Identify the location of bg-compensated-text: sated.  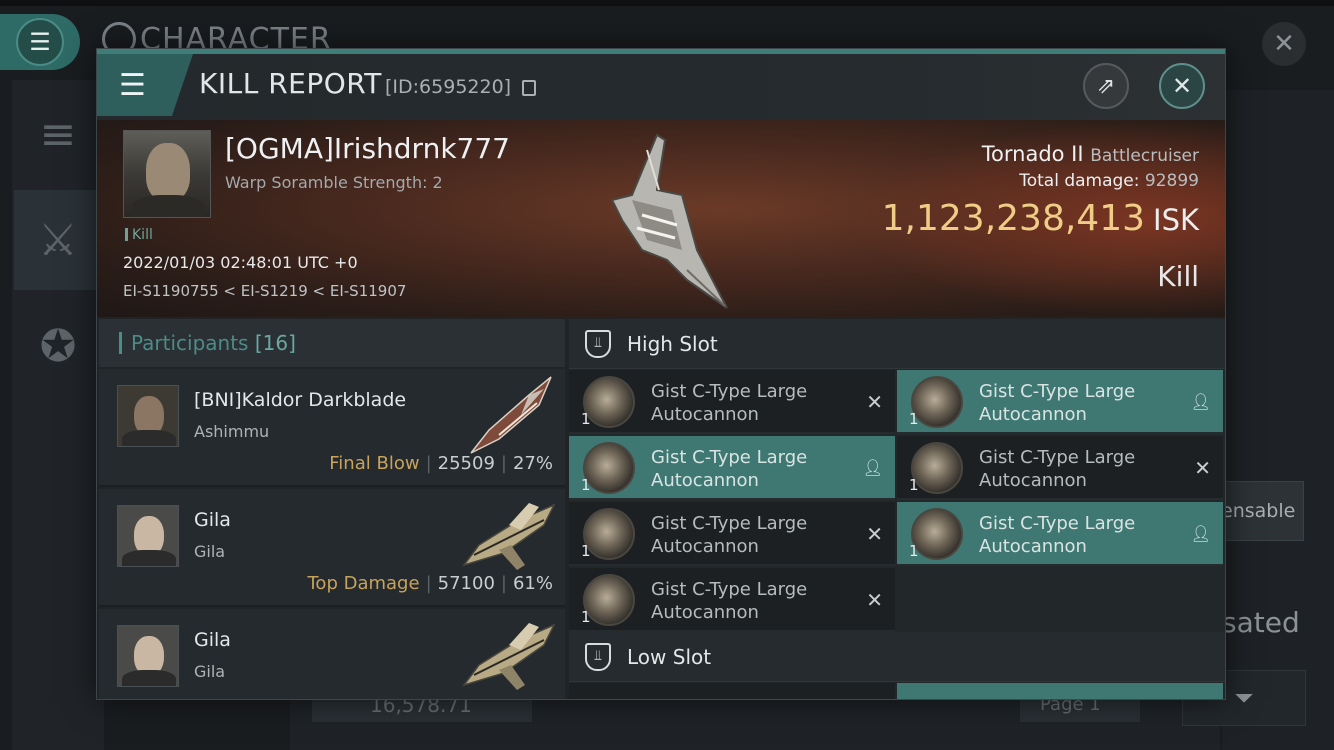
(1261, 622).